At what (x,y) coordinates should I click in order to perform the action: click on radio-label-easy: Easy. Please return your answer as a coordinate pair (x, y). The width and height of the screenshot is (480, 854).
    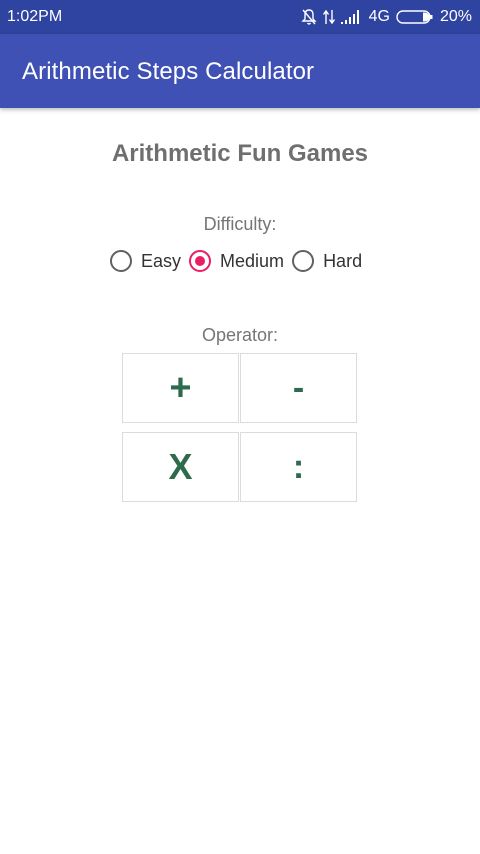
    Looking at the image, I should click on (161, 260).